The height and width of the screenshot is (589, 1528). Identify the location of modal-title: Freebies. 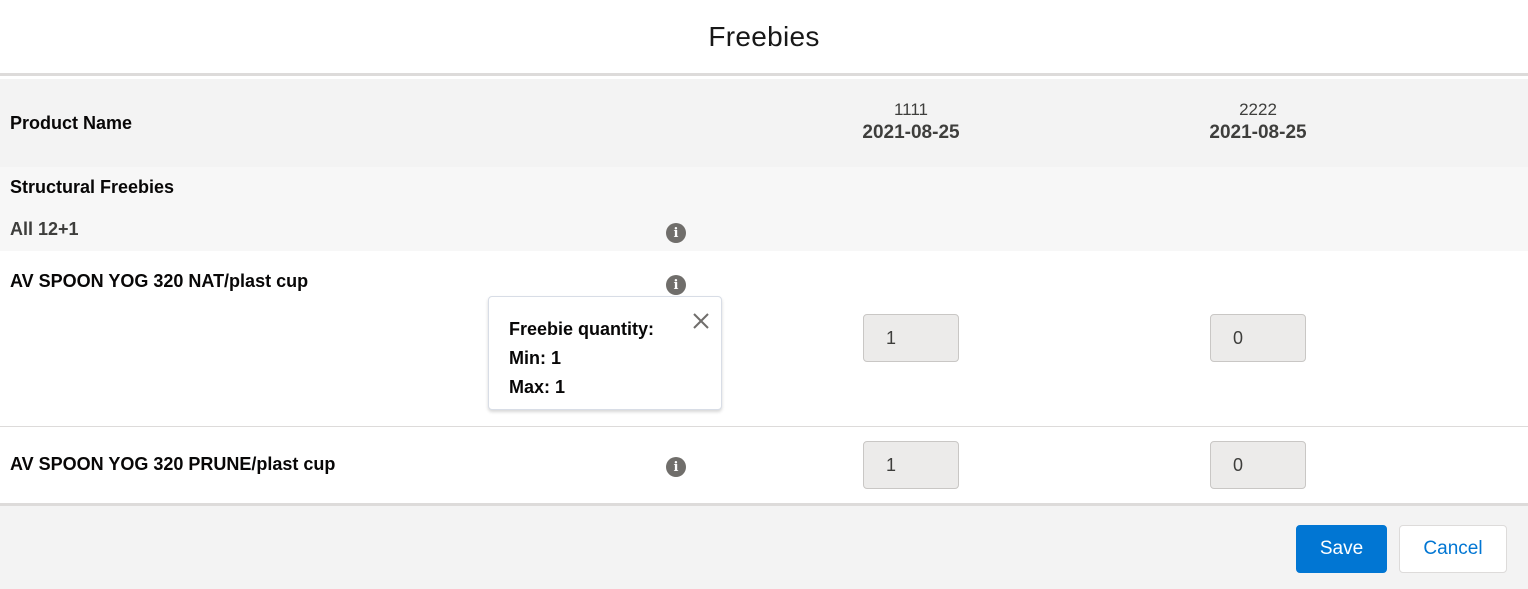
(764, 36).